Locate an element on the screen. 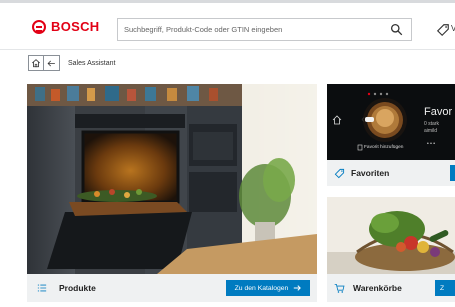 Image resolution: width=455 pixels, height=307 pixels. screen-sub-mild: aimild is located at coordinates (431, 131).